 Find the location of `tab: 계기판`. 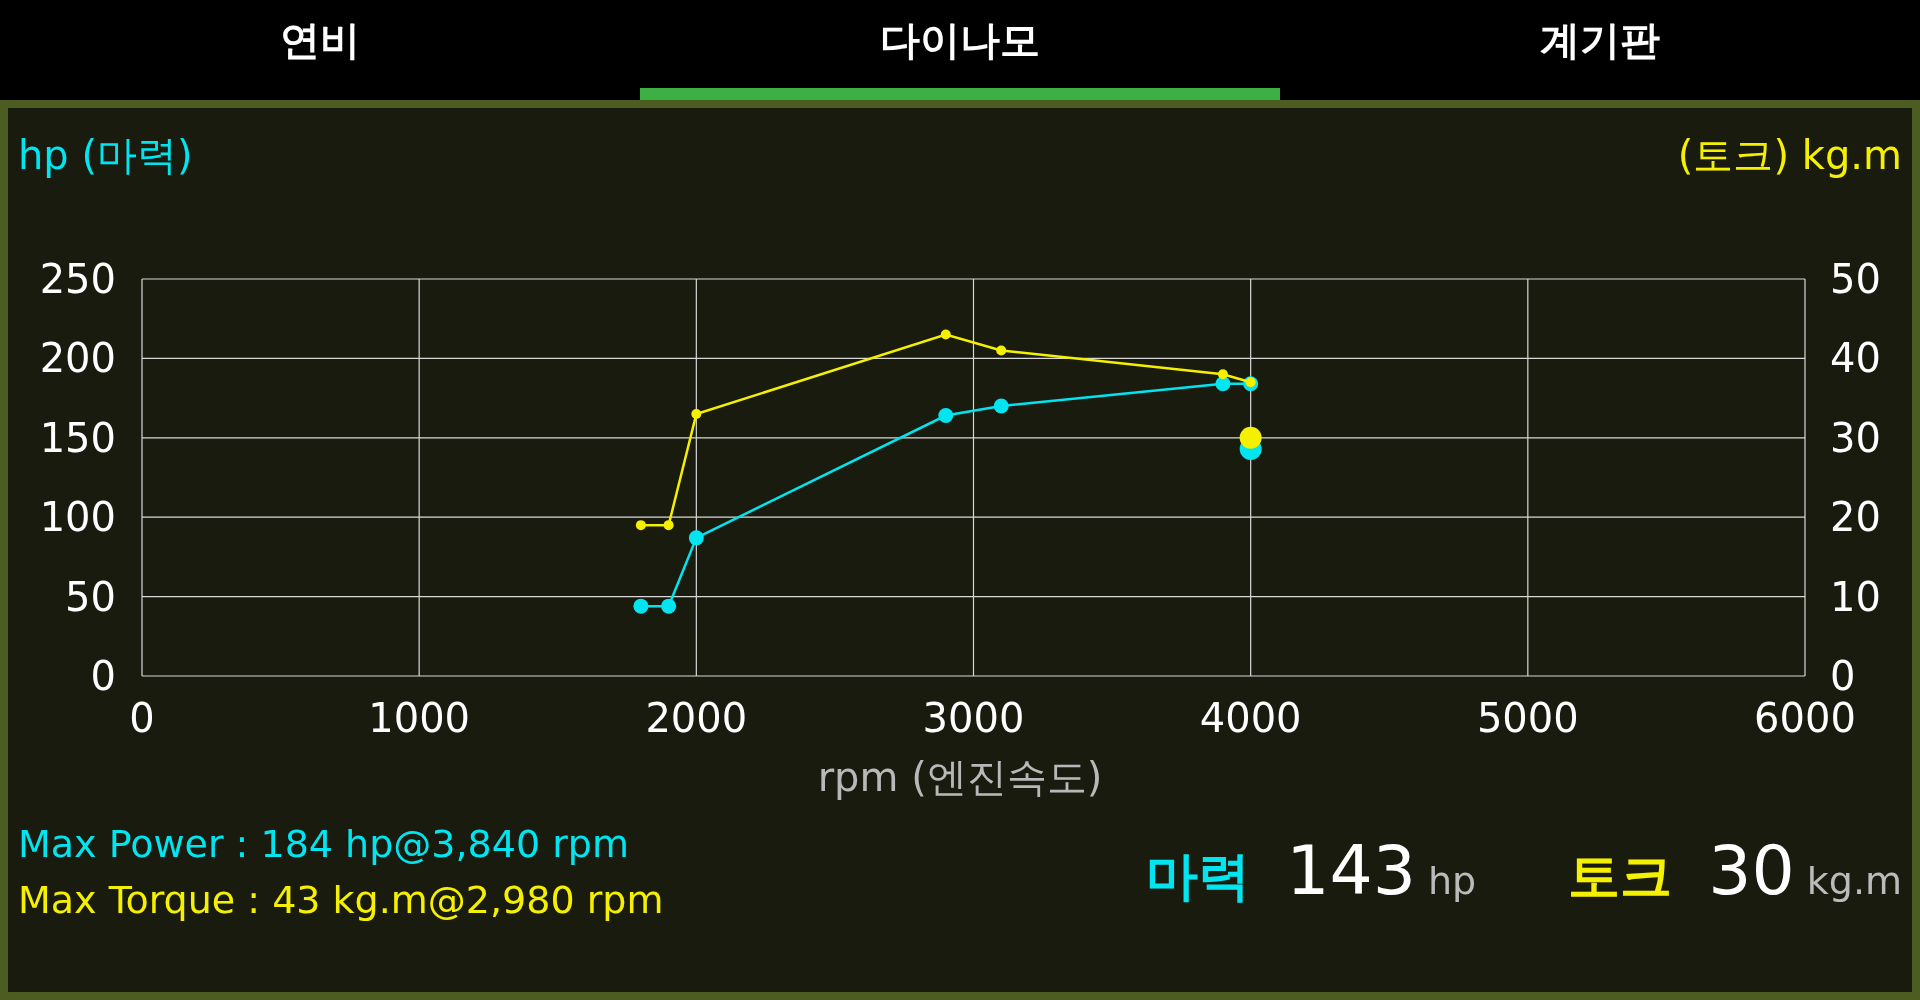

tab: 계기판 is located at coordinates (1600, 50).